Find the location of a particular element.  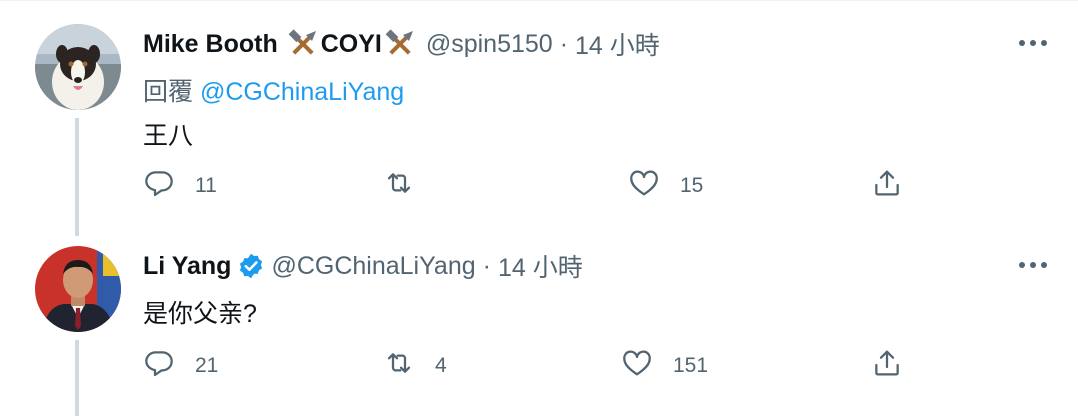

retweet-button is located at coordinates (409, 186).